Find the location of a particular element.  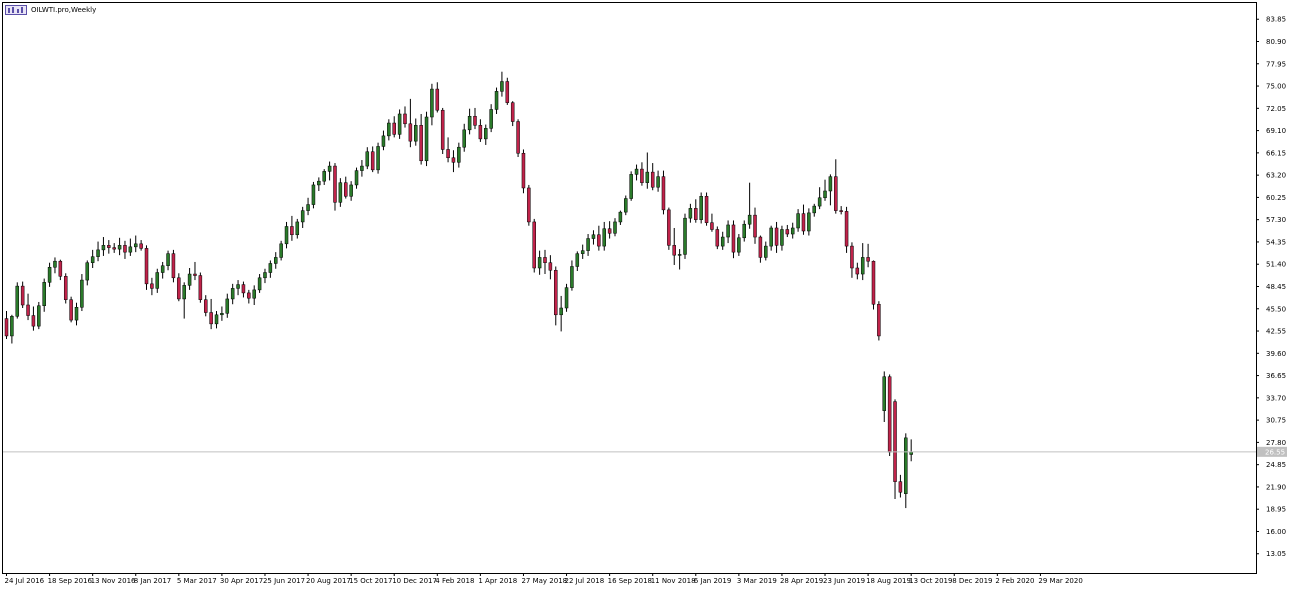

x-tick-label: 23 Jun 2019 is located at coordinates (844, 581).